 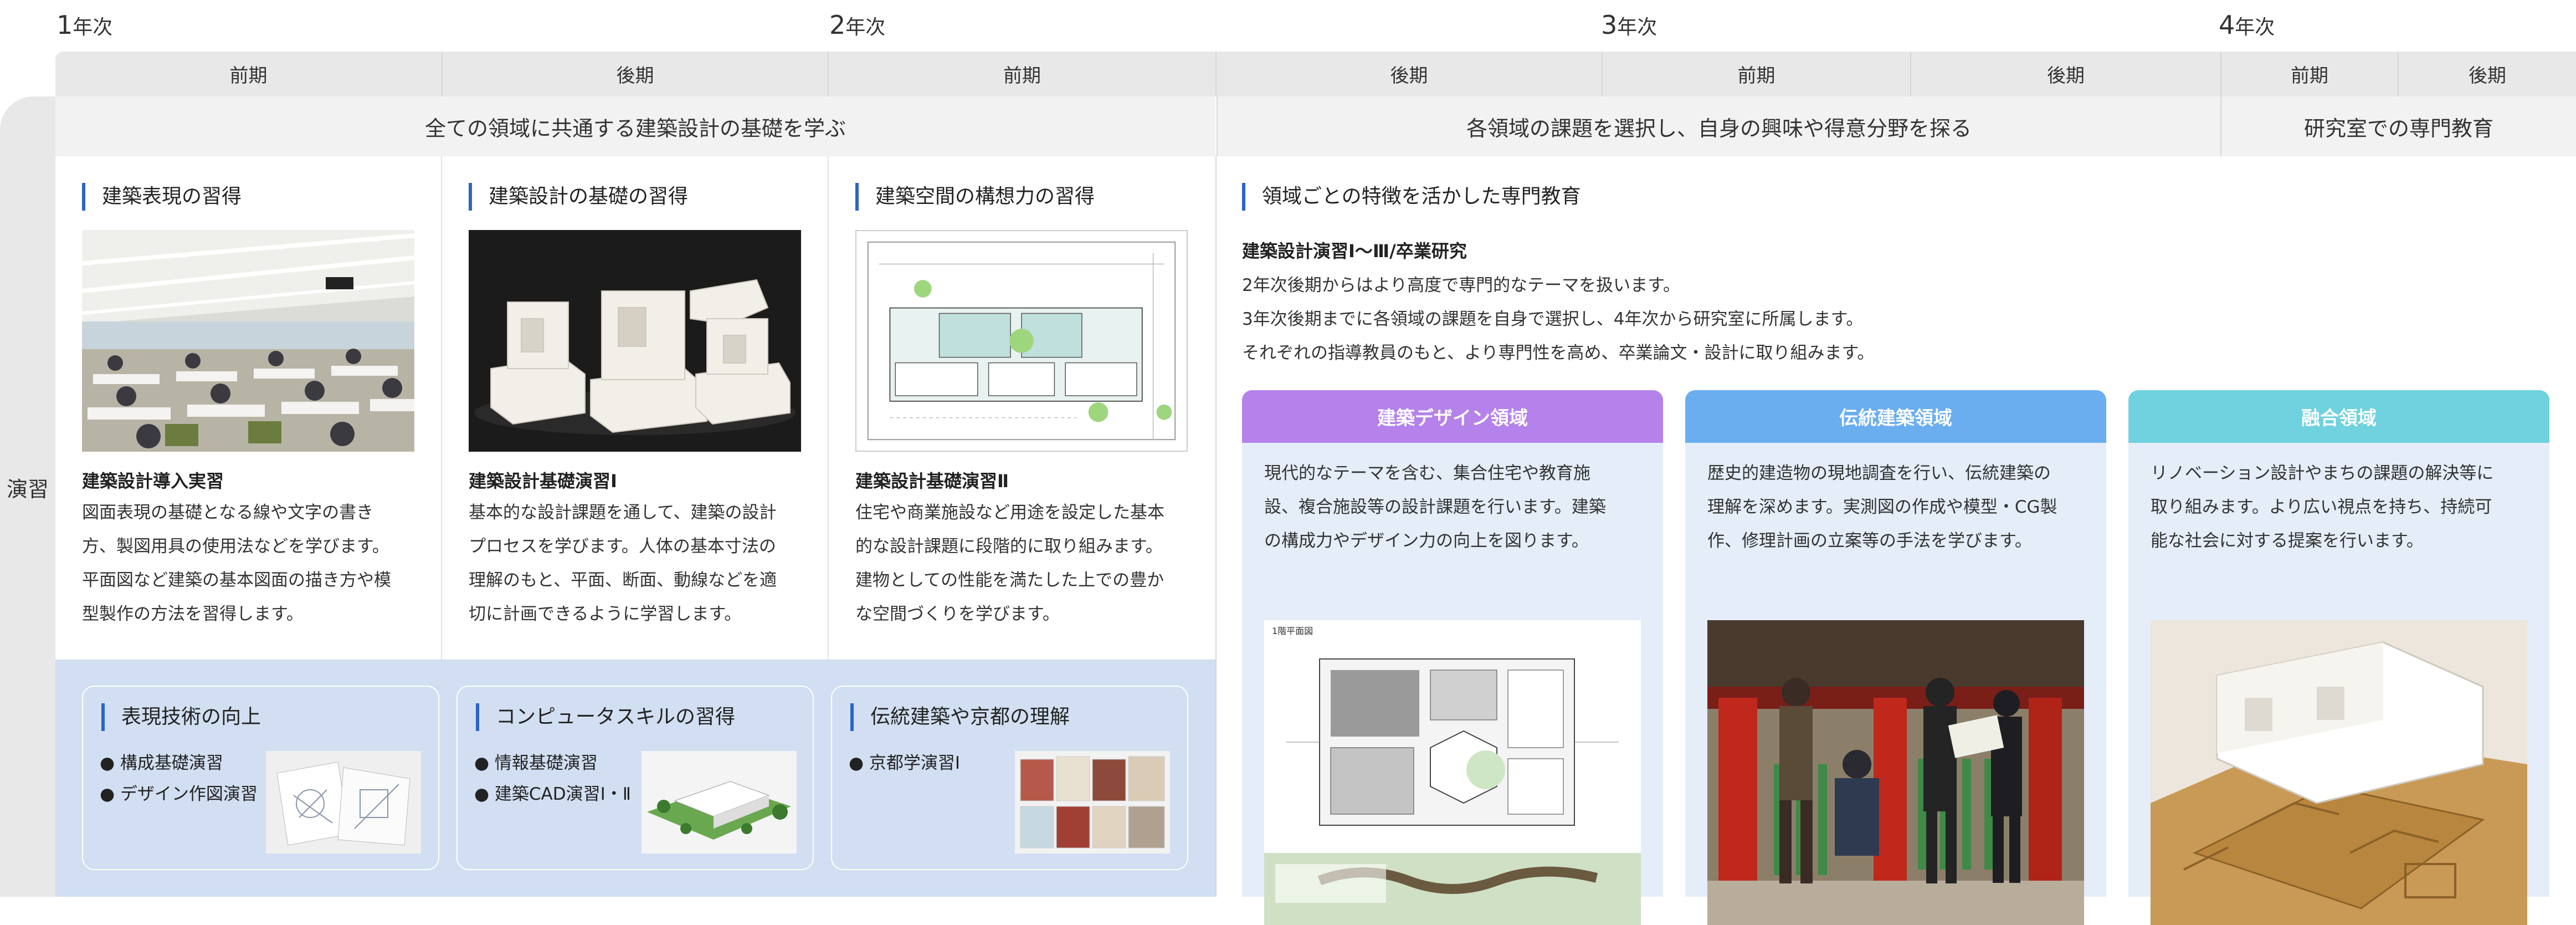 I want to click on year-2-label: 2年次, so click(x=857, y=25).